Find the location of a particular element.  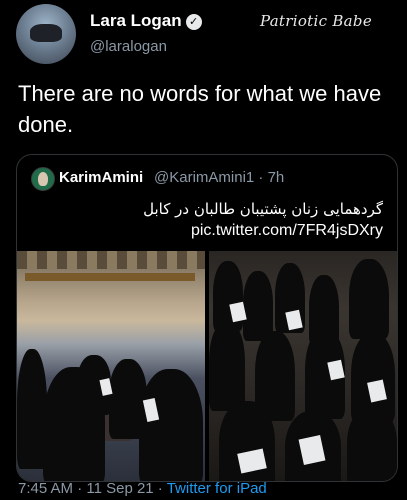

verified-check-icon: ✓ is located at coordinates (193, 21).